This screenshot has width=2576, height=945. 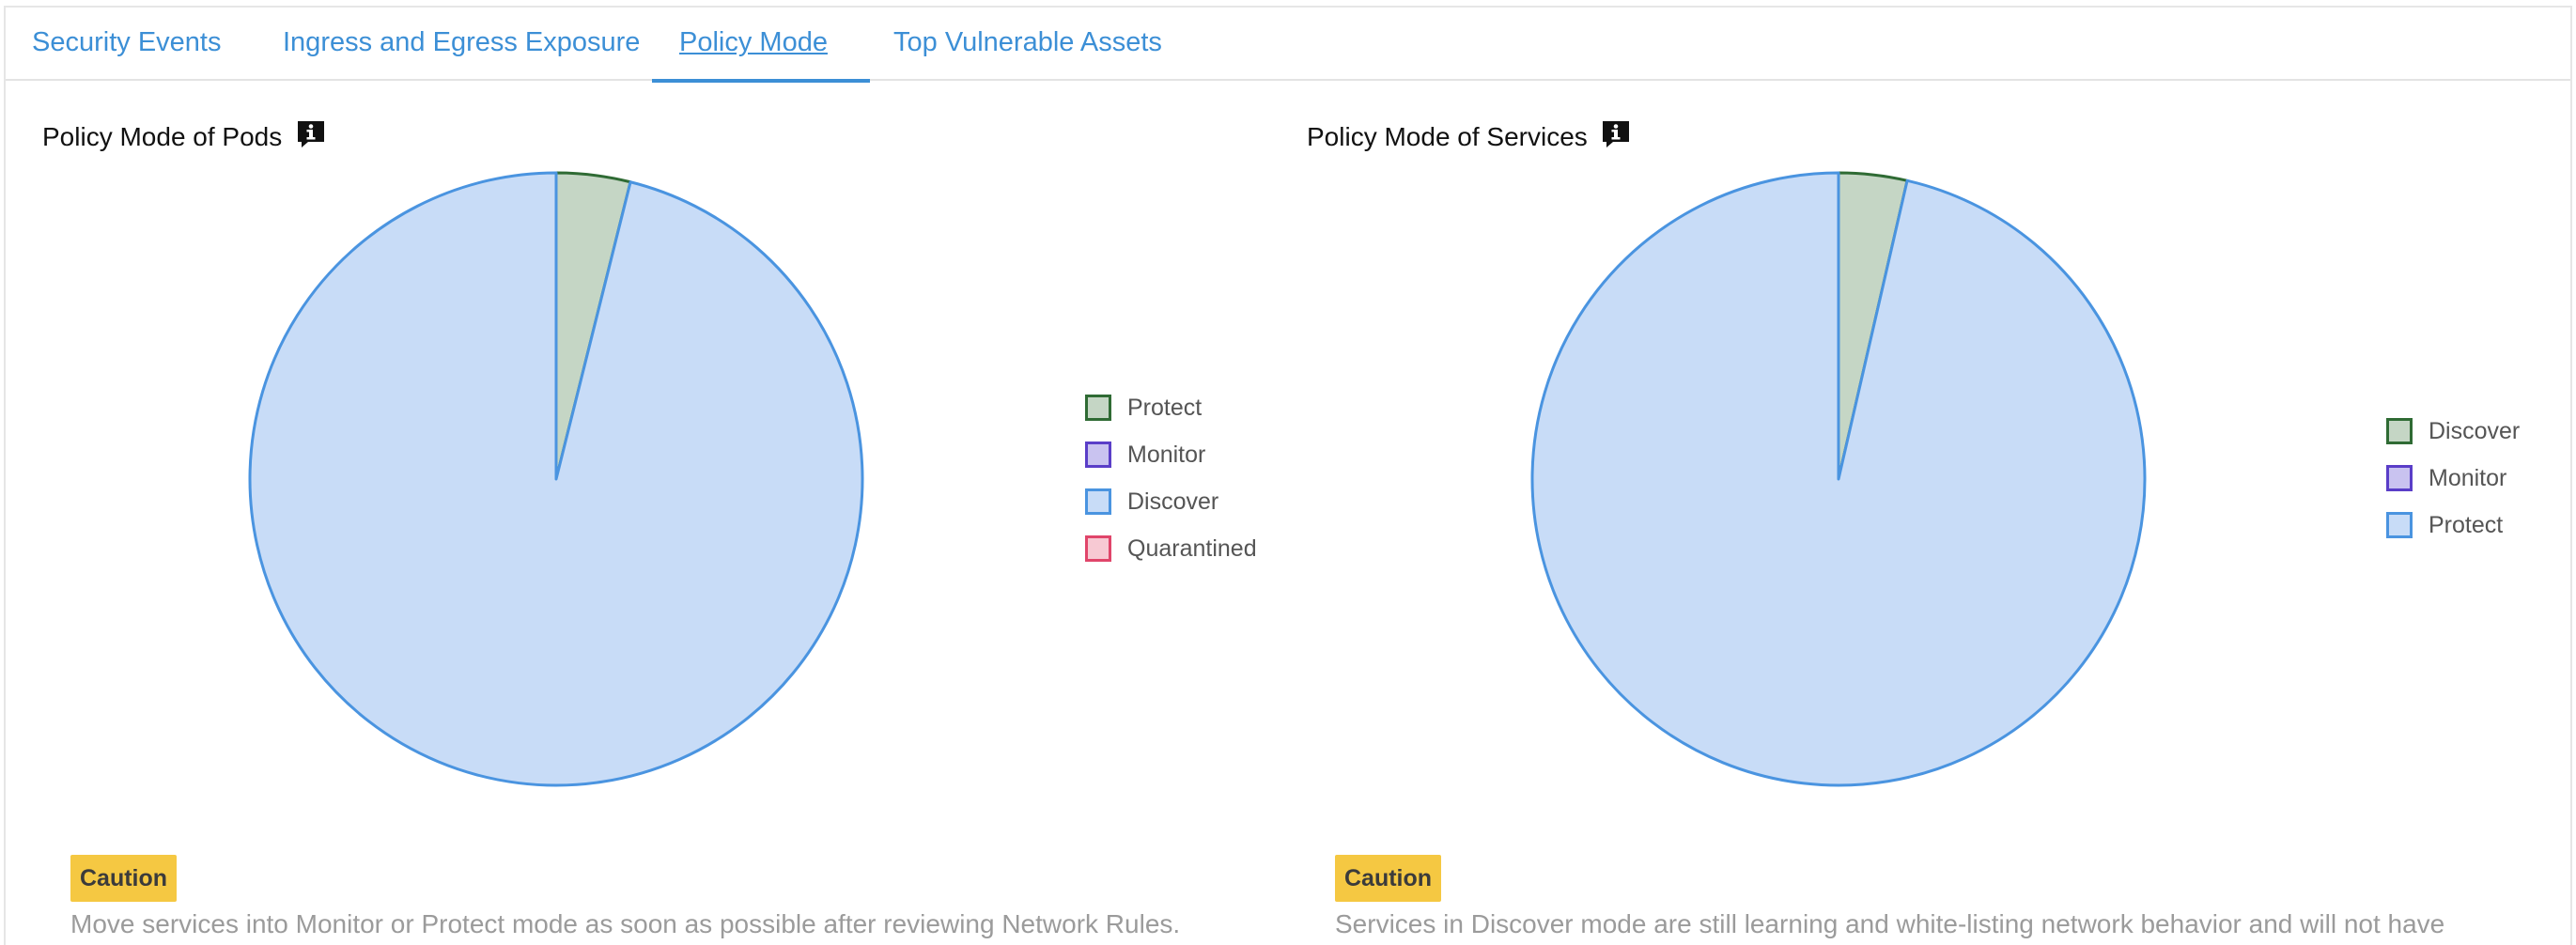 I want to click on pods-chart-title: Policy Mode of Pods, so click(x=162, y=136).